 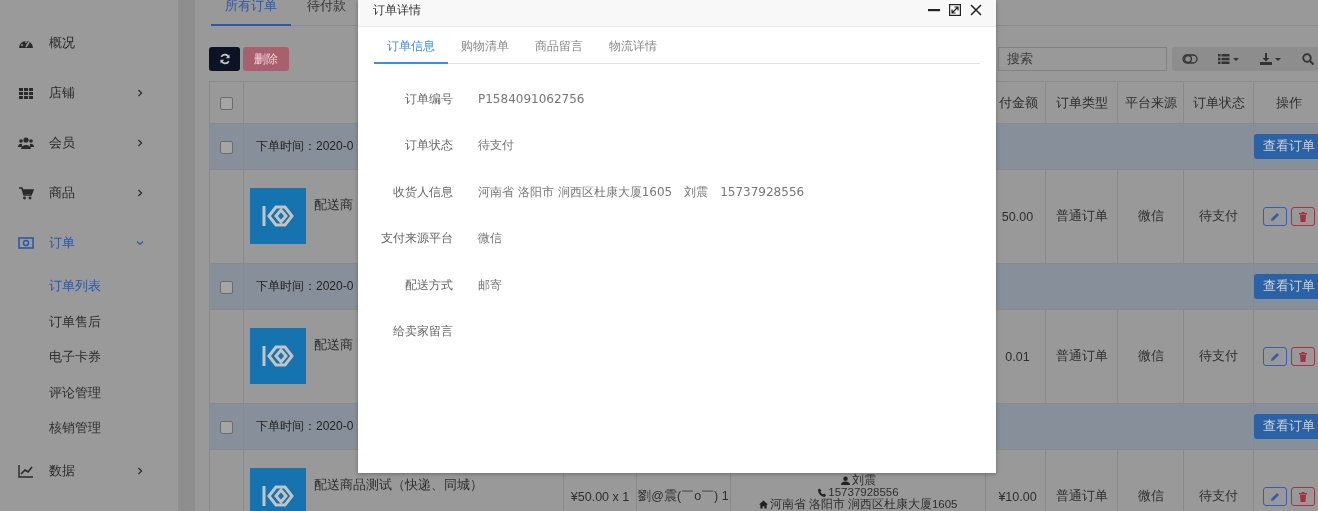 I want to click on column-header: 付金额, so click(x=1018, y=102).